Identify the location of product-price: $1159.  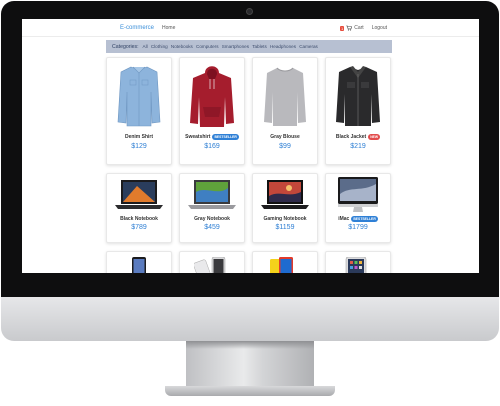
(285, 227).